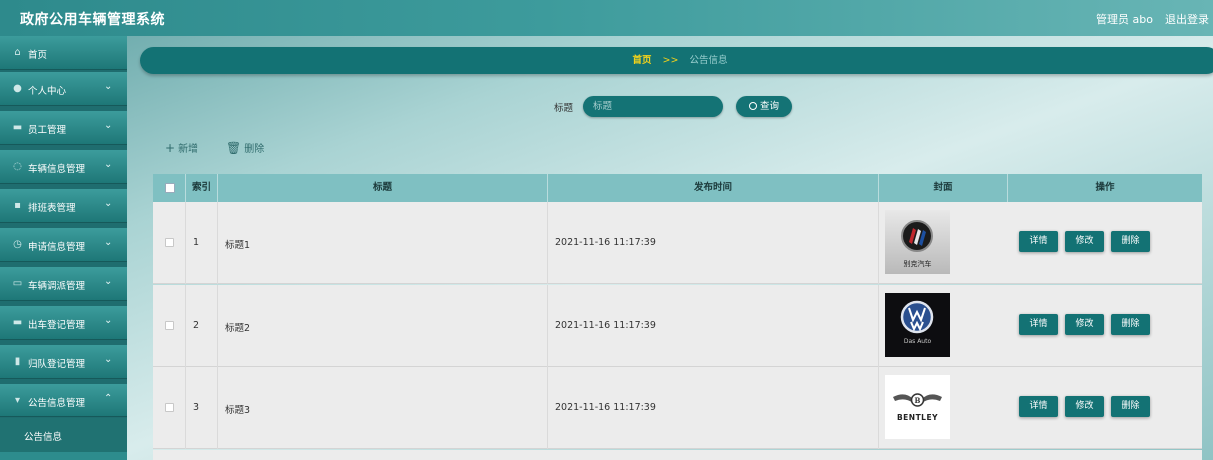  Describe the element at coordinates (17, 166) in the screenshot. I see `power-icon: ◌` at that location.